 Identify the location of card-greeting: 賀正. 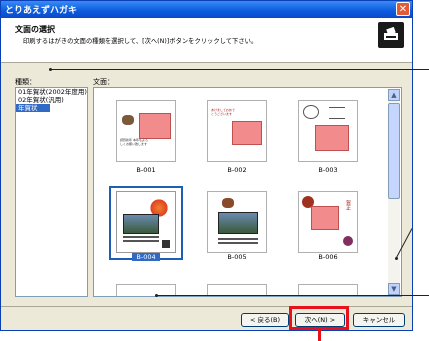
(348, 205).